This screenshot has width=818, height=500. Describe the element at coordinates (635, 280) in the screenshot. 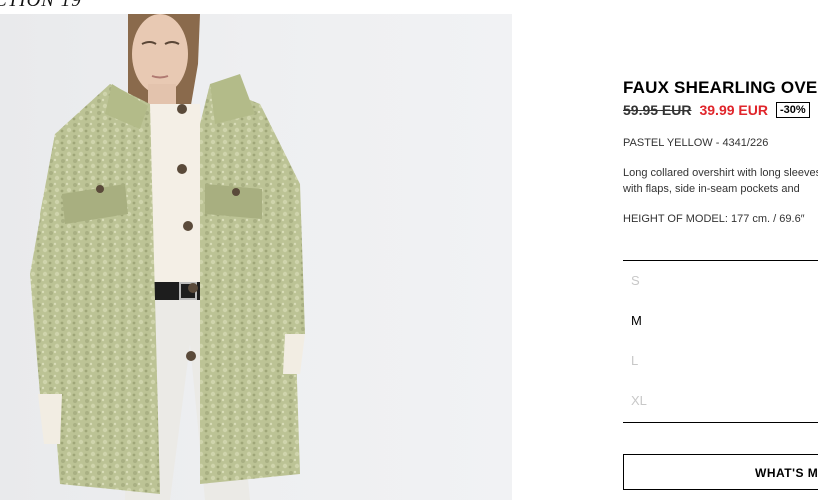

I see `size-option-s: S` at that location.